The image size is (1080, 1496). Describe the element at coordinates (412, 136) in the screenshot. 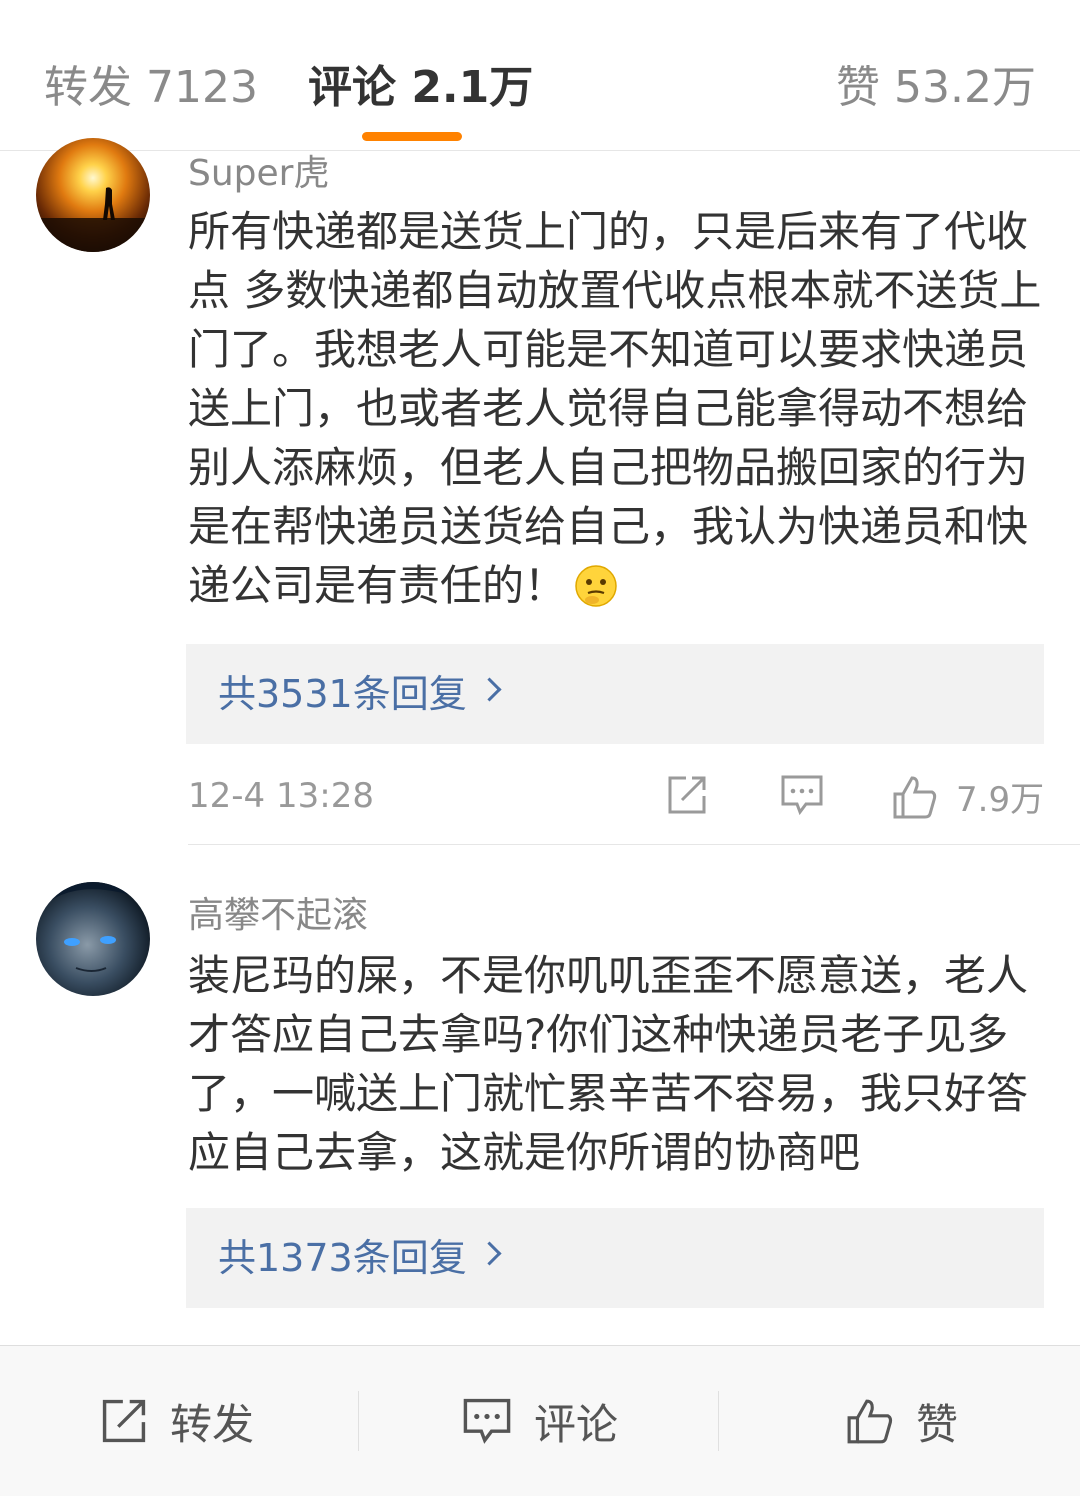

I see `active-tab-indicator` at that location.